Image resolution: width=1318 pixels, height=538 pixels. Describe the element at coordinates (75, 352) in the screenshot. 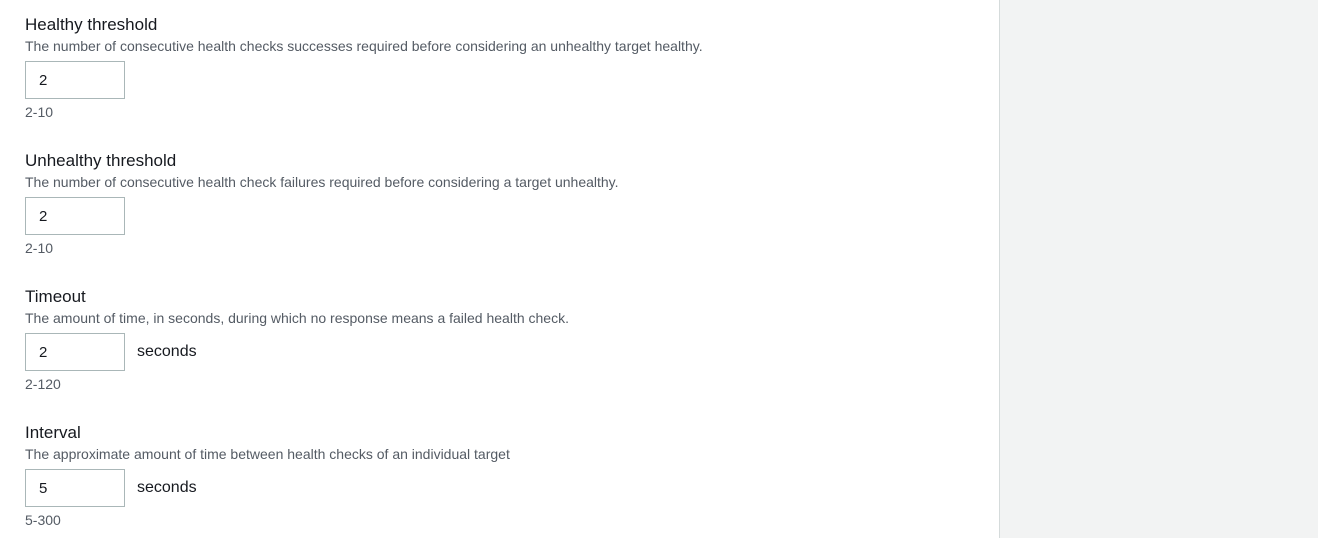

I see `timeout-input` at that location.